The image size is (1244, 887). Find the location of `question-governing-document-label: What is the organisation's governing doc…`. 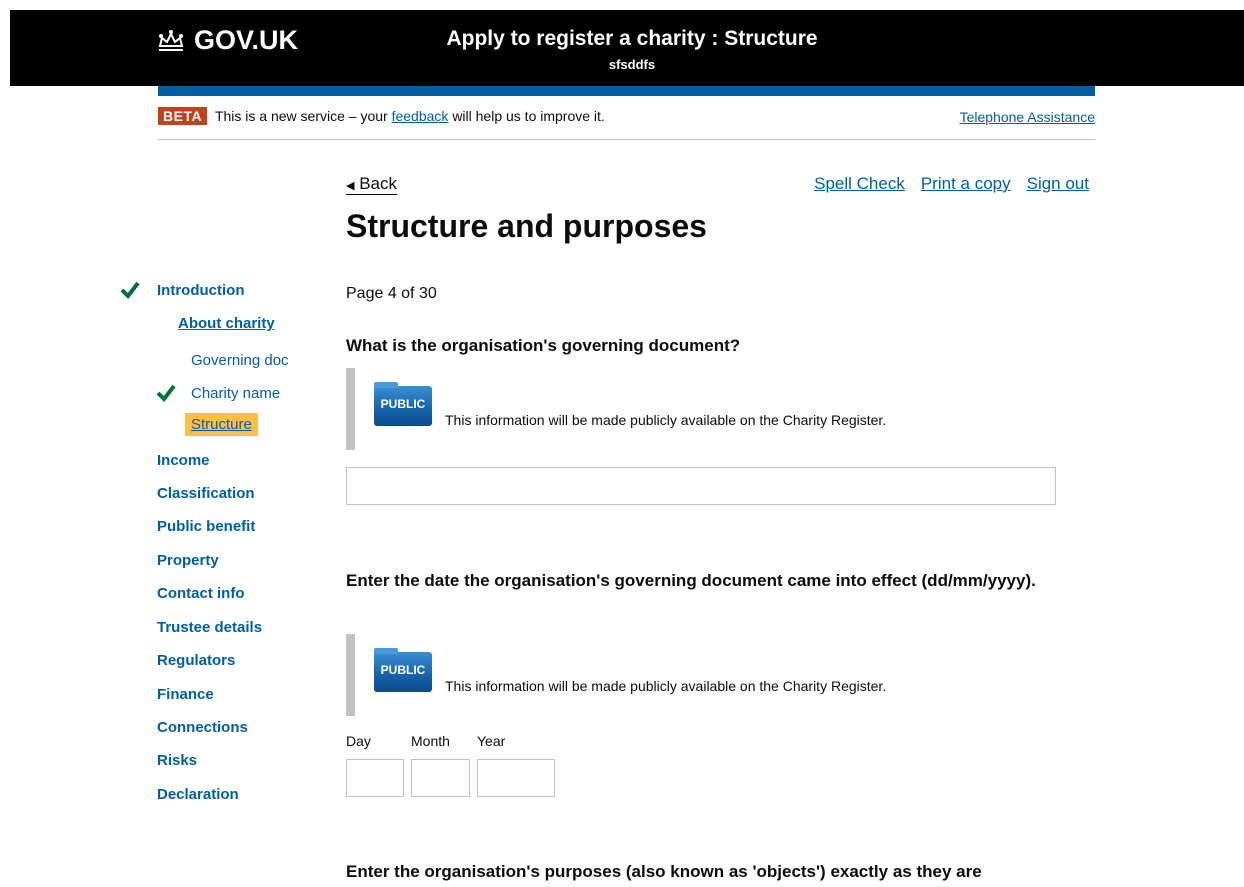

question-governing-document-label: What is the organisation's governing doc… is located at coordinates (543, 345).